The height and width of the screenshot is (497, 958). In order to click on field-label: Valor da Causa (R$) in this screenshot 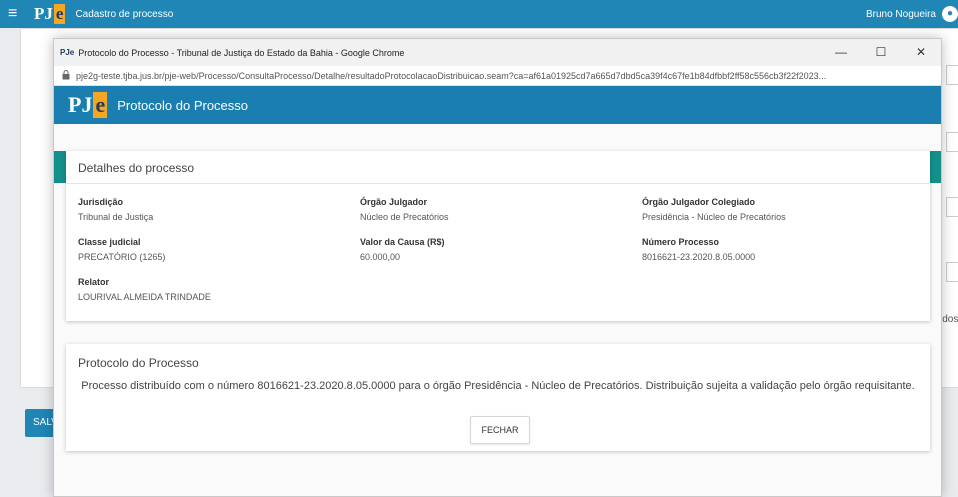, I will do `click(402, 242)`.